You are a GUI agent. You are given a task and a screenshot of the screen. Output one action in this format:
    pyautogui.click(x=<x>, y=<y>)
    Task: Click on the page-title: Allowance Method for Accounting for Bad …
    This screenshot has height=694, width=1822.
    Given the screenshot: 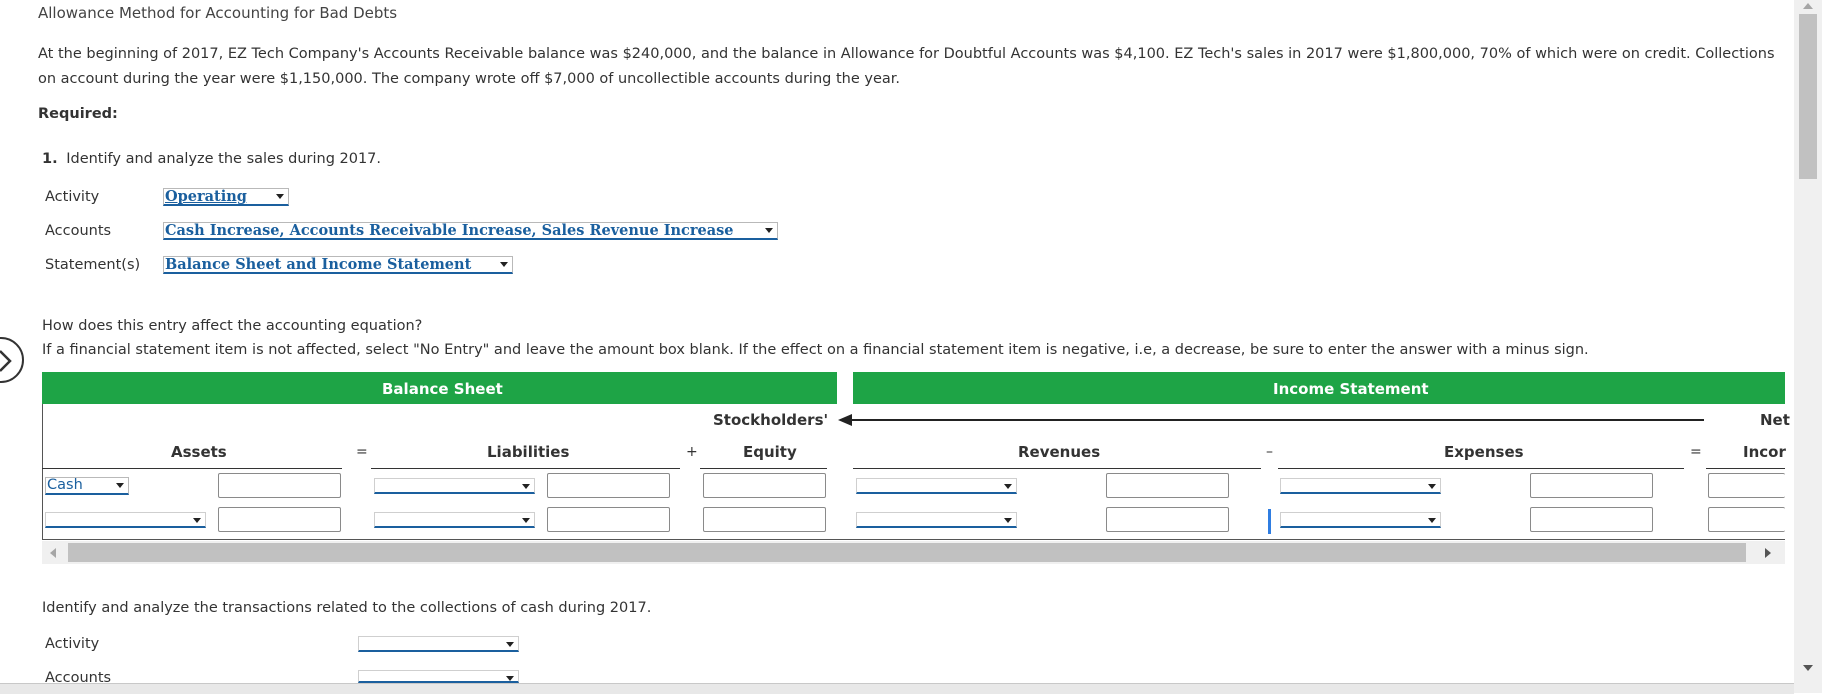 What is the action you would take?
    pyautogui.click(x=218, y=13)
    